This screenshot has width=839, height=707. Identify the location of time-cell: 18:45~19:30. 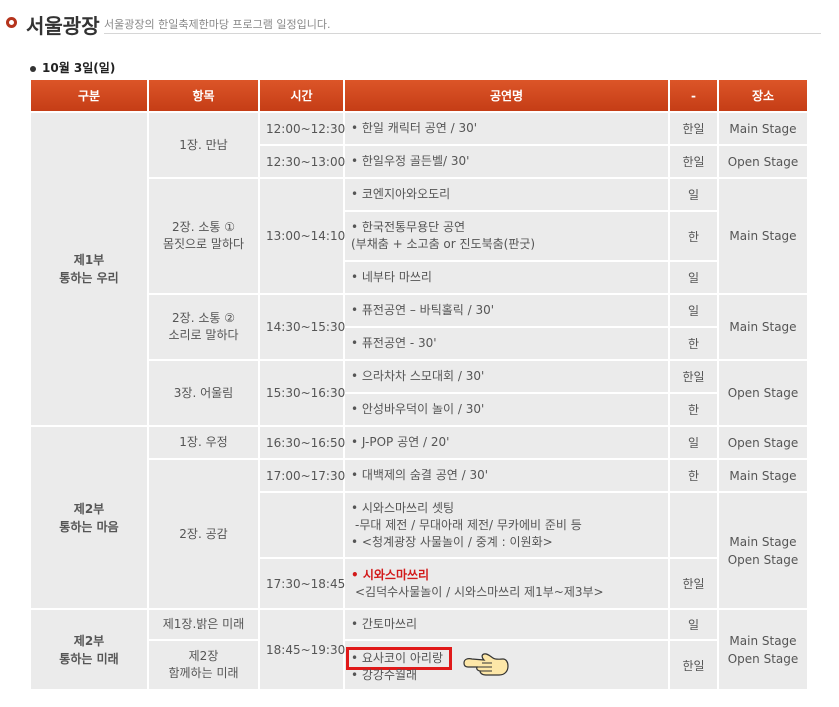
(301, 649).